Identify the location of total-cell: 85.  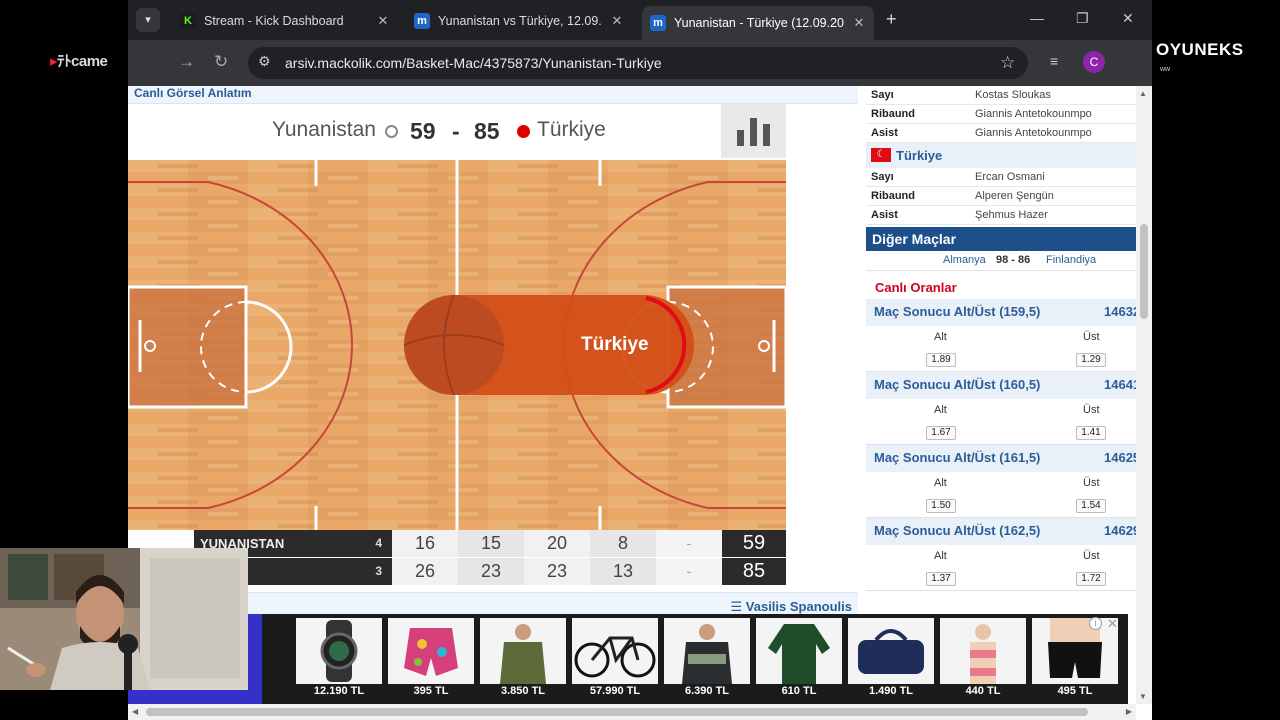
(754, 571).